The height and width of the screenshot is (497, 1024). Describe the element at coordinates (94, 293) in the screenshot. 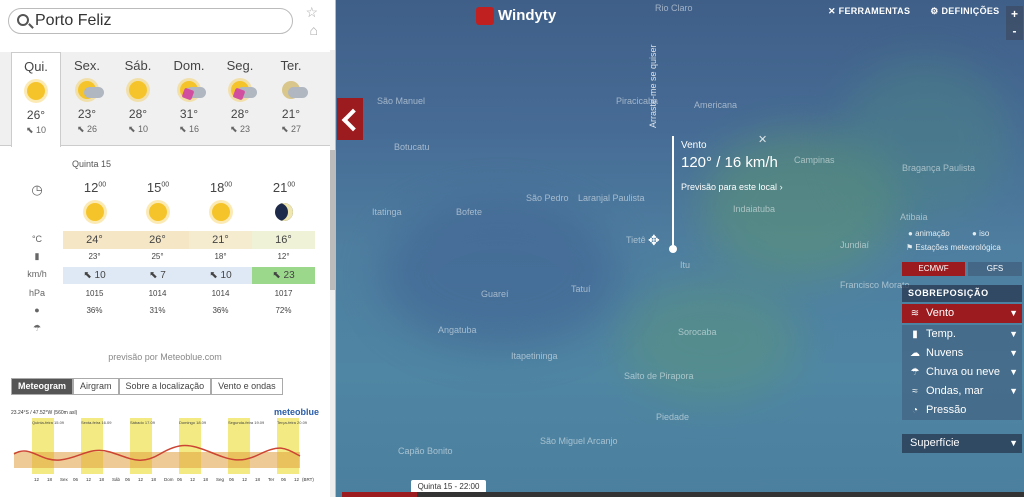

I see `pressure-cell: 1015` at that location.